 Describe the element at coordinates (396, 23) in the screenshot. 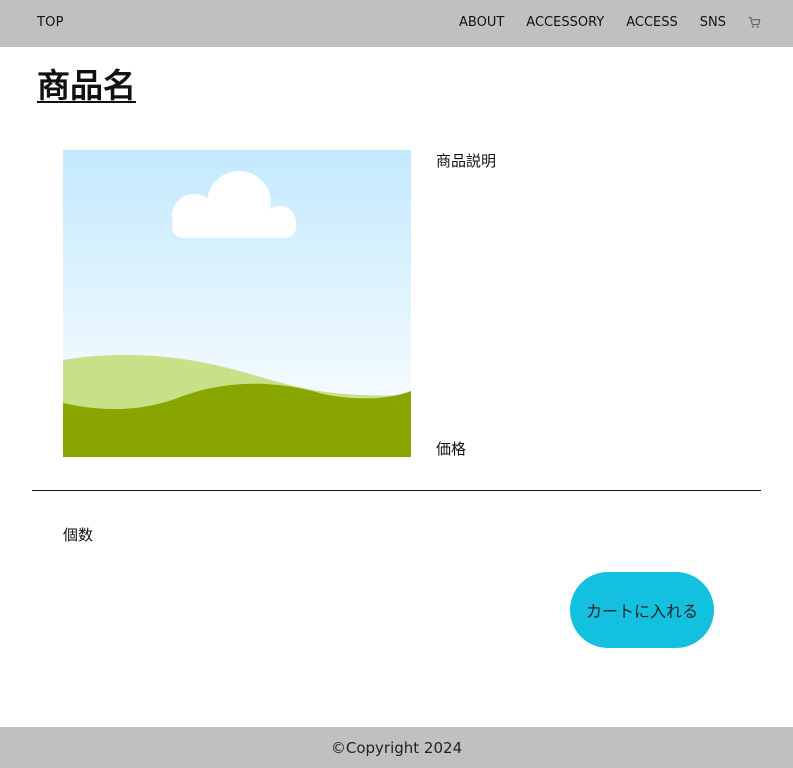

I see `site-header: TOP ABOUT ACCESSORY ACCESS SNS` at that location.